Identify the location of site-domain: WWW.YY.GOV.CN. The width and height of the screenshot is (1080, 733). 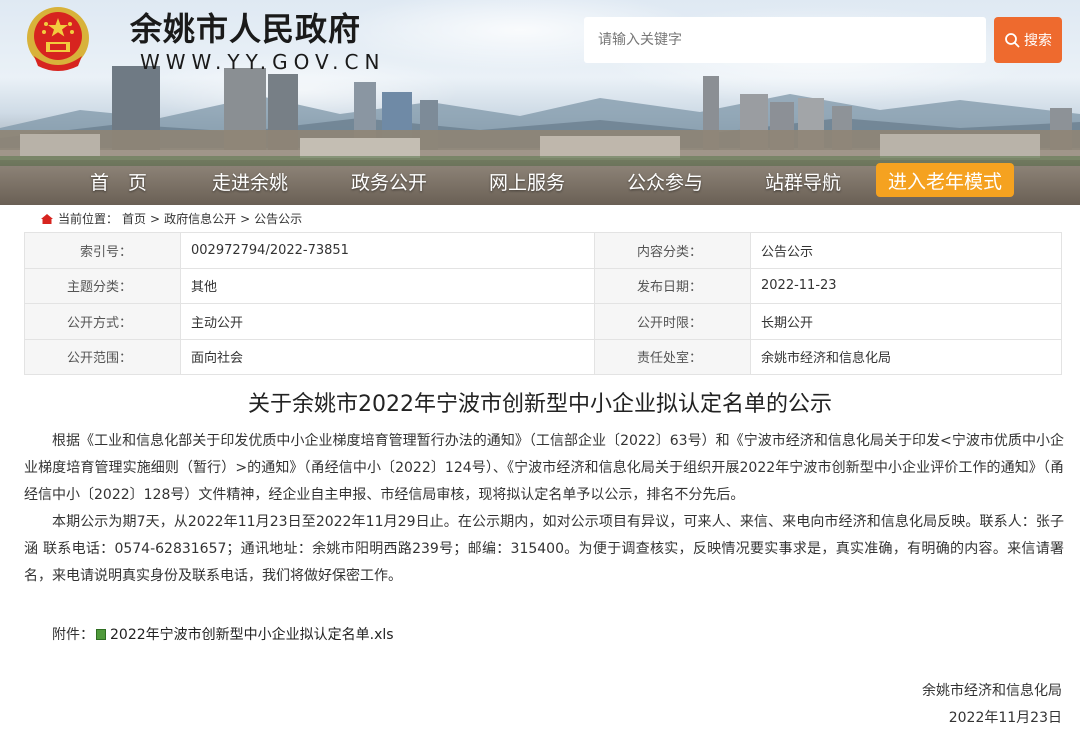
(263, 62).